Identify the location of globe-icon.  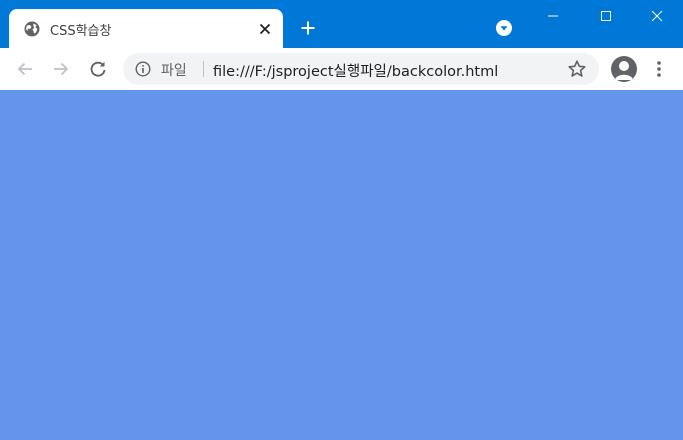
(32, 29).